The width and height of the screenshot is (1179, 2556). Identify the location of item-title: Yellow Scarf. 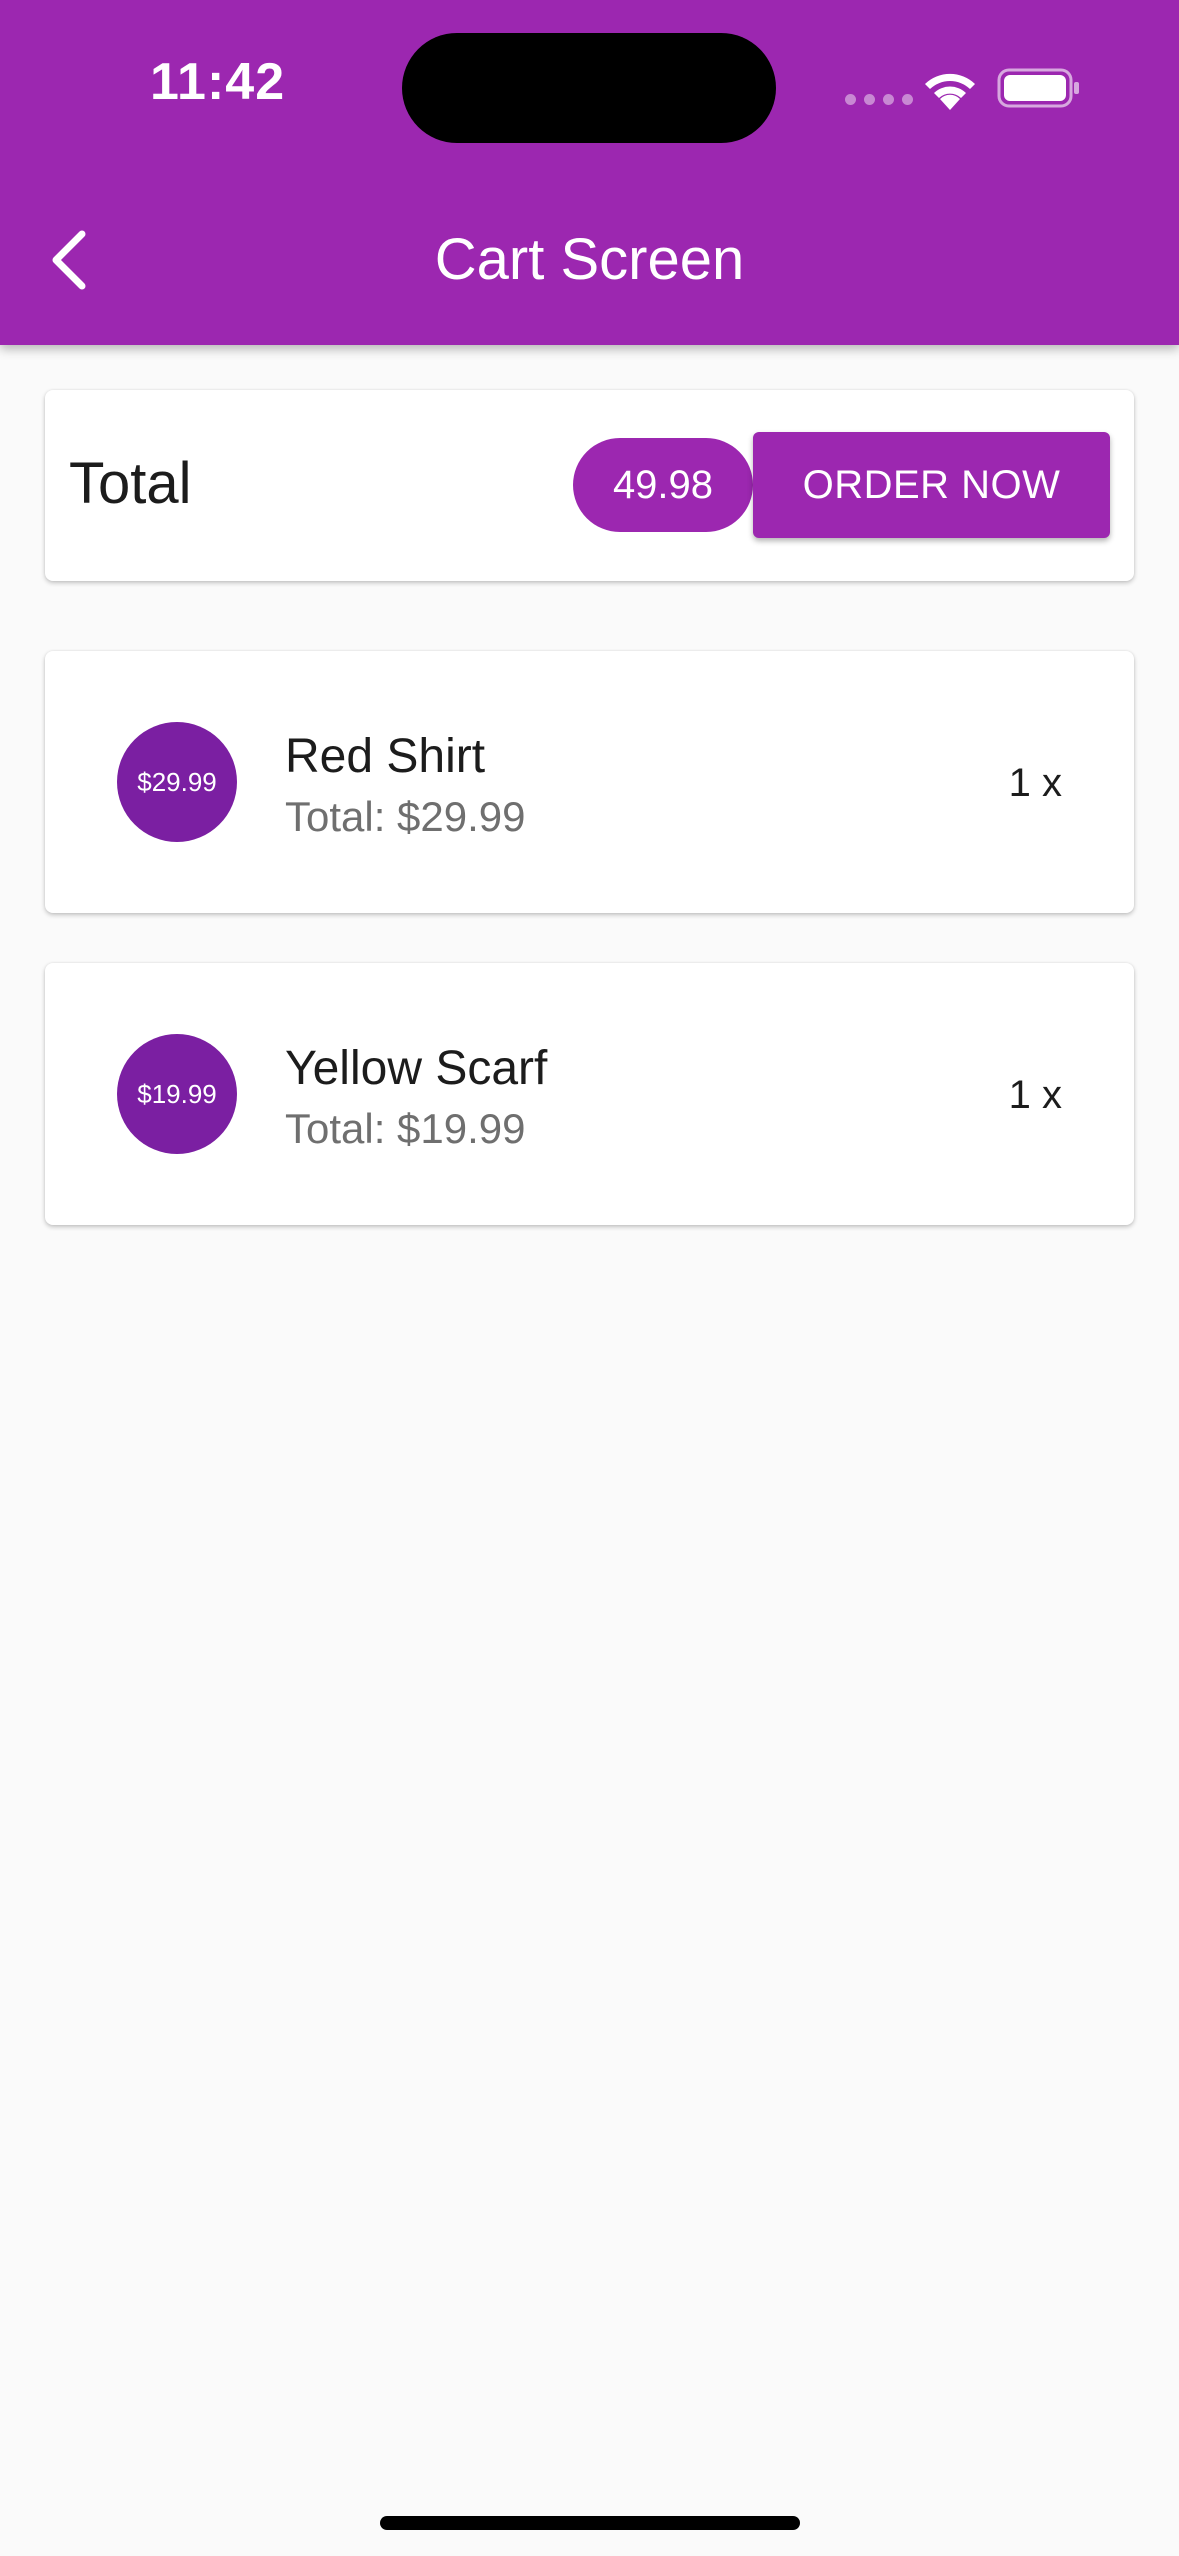
(416, 1068).